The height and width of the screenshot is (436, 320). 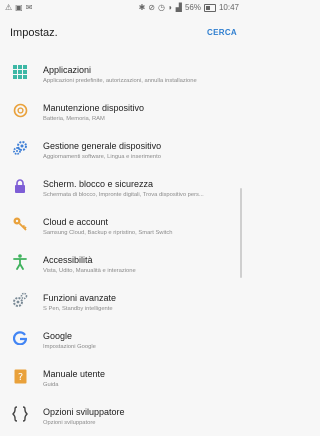 I want to click on item-title: Applicazioni, so click(x=67, y=70).